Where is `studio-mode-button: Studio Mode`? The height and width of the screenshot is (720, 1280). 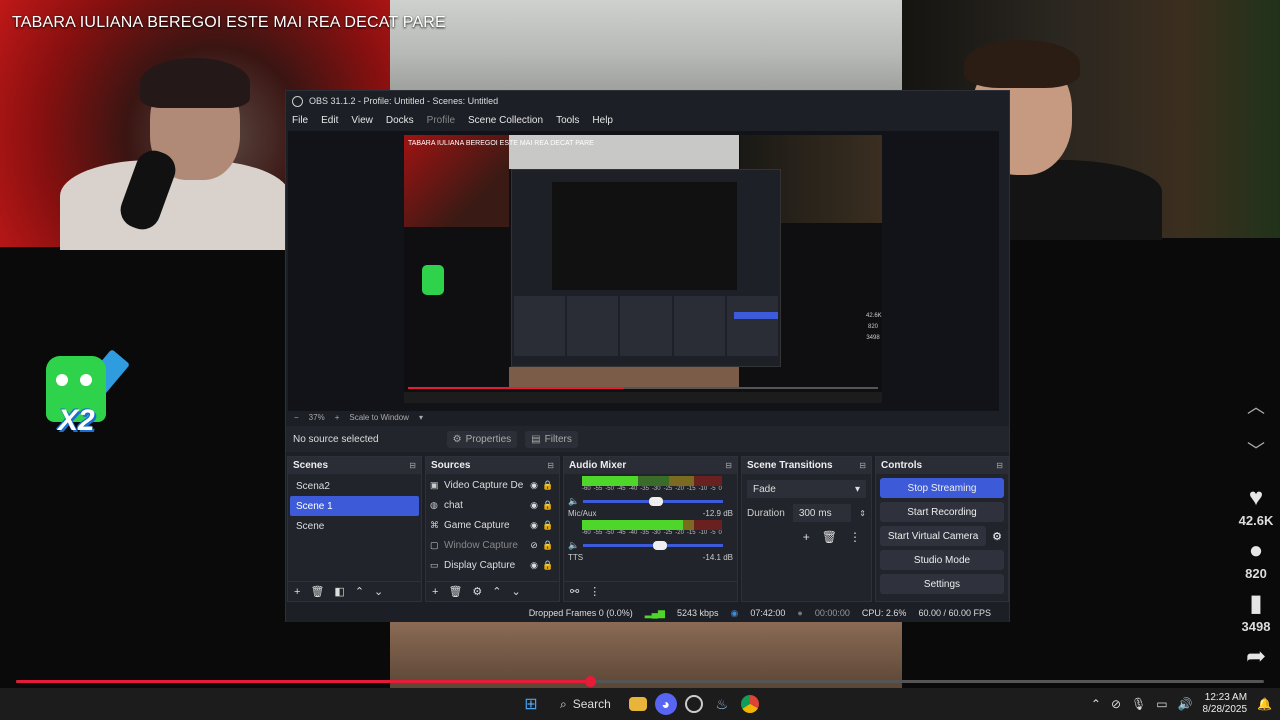
studio-mode-button: Studio Mode is located at coordinates (942, 560).